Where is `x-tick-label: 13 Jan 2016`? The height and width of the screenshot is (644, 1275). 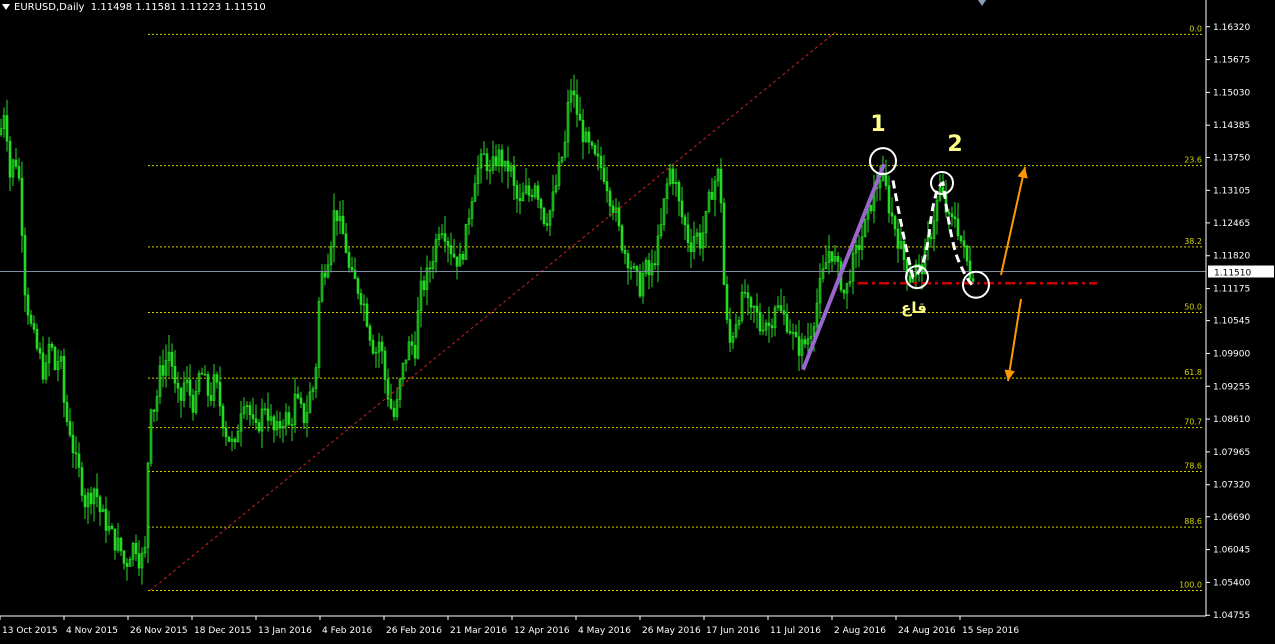 x-tick-label: 13 Jan 2016 is located at coordinates (285, 631).